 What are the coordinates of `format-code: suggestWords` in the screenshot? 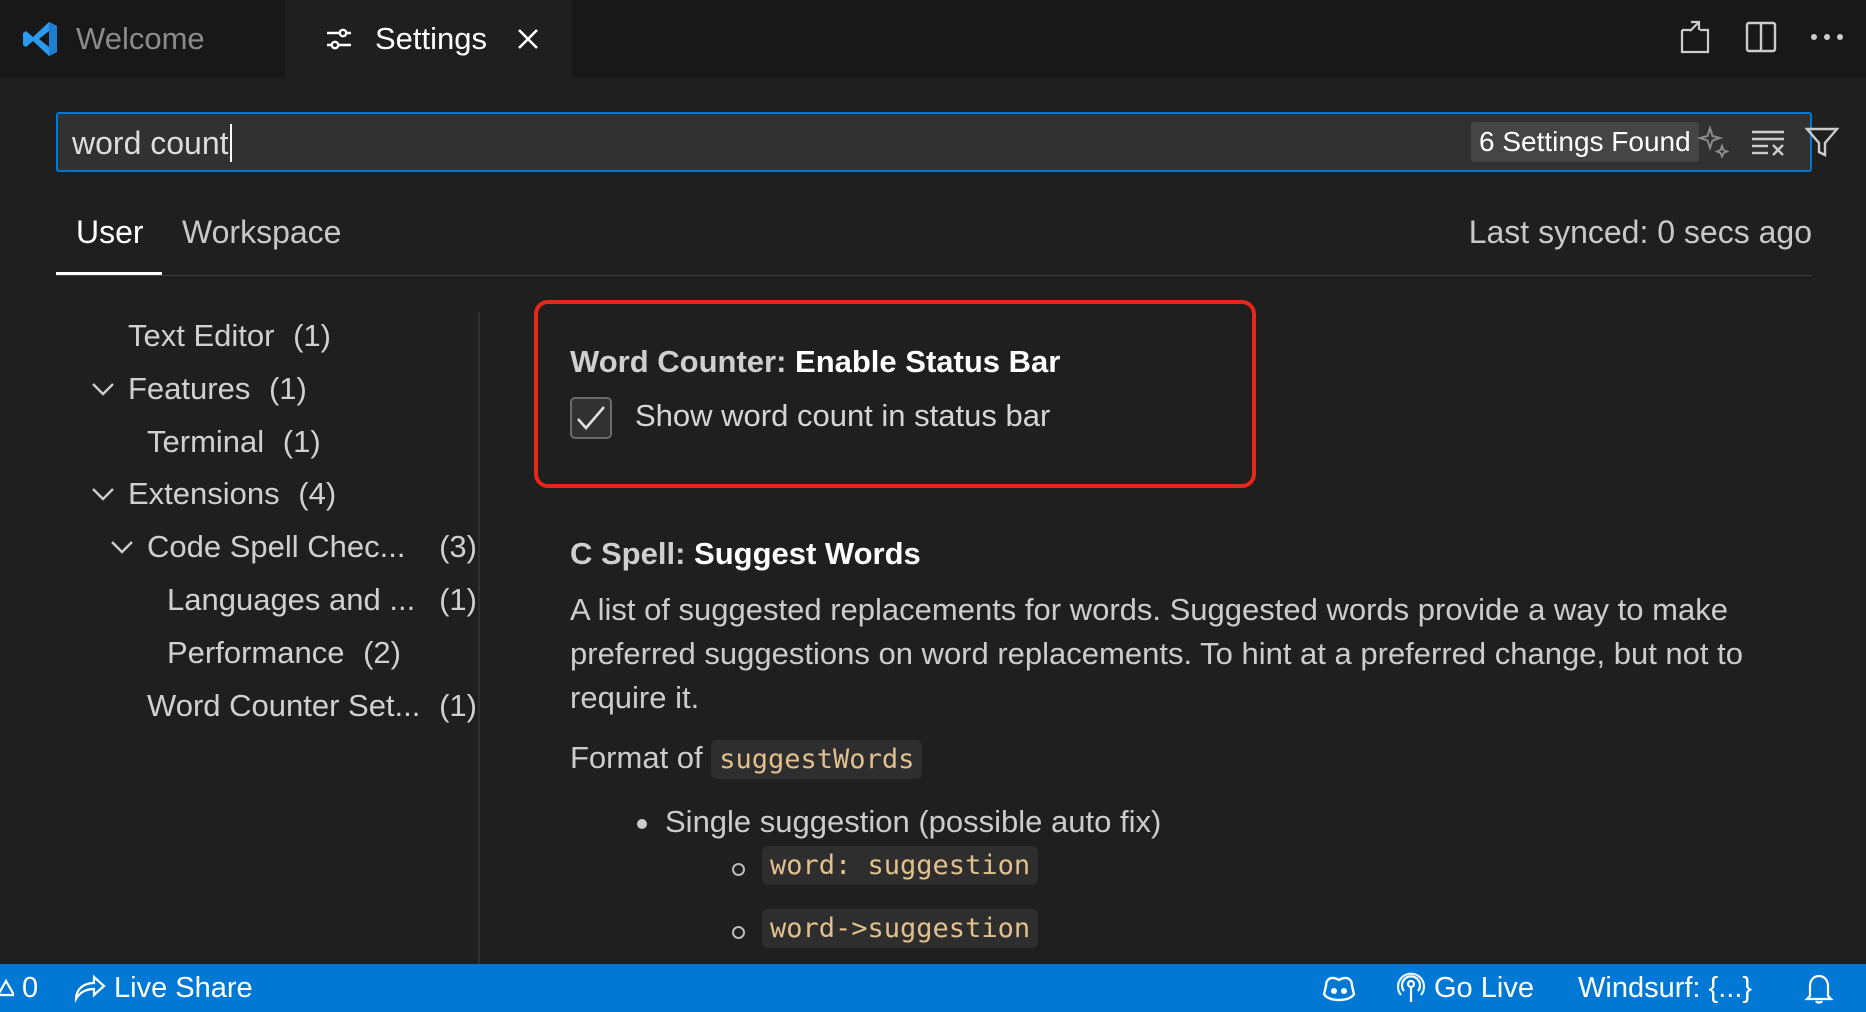 It's located at (817, 759).